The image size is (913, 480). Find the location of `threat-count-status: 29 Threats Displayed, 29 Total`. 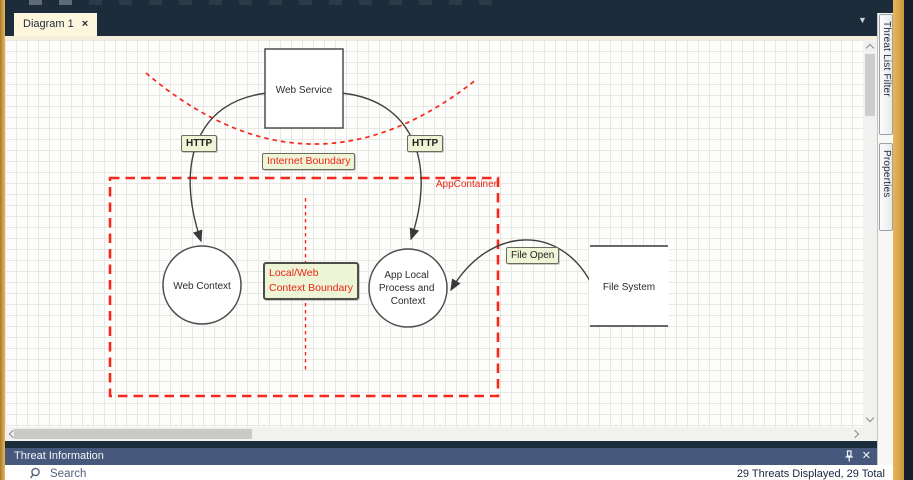

threat-count-status: 29 Threats Displayed, 29 Total is located at coordinates (810, 474).